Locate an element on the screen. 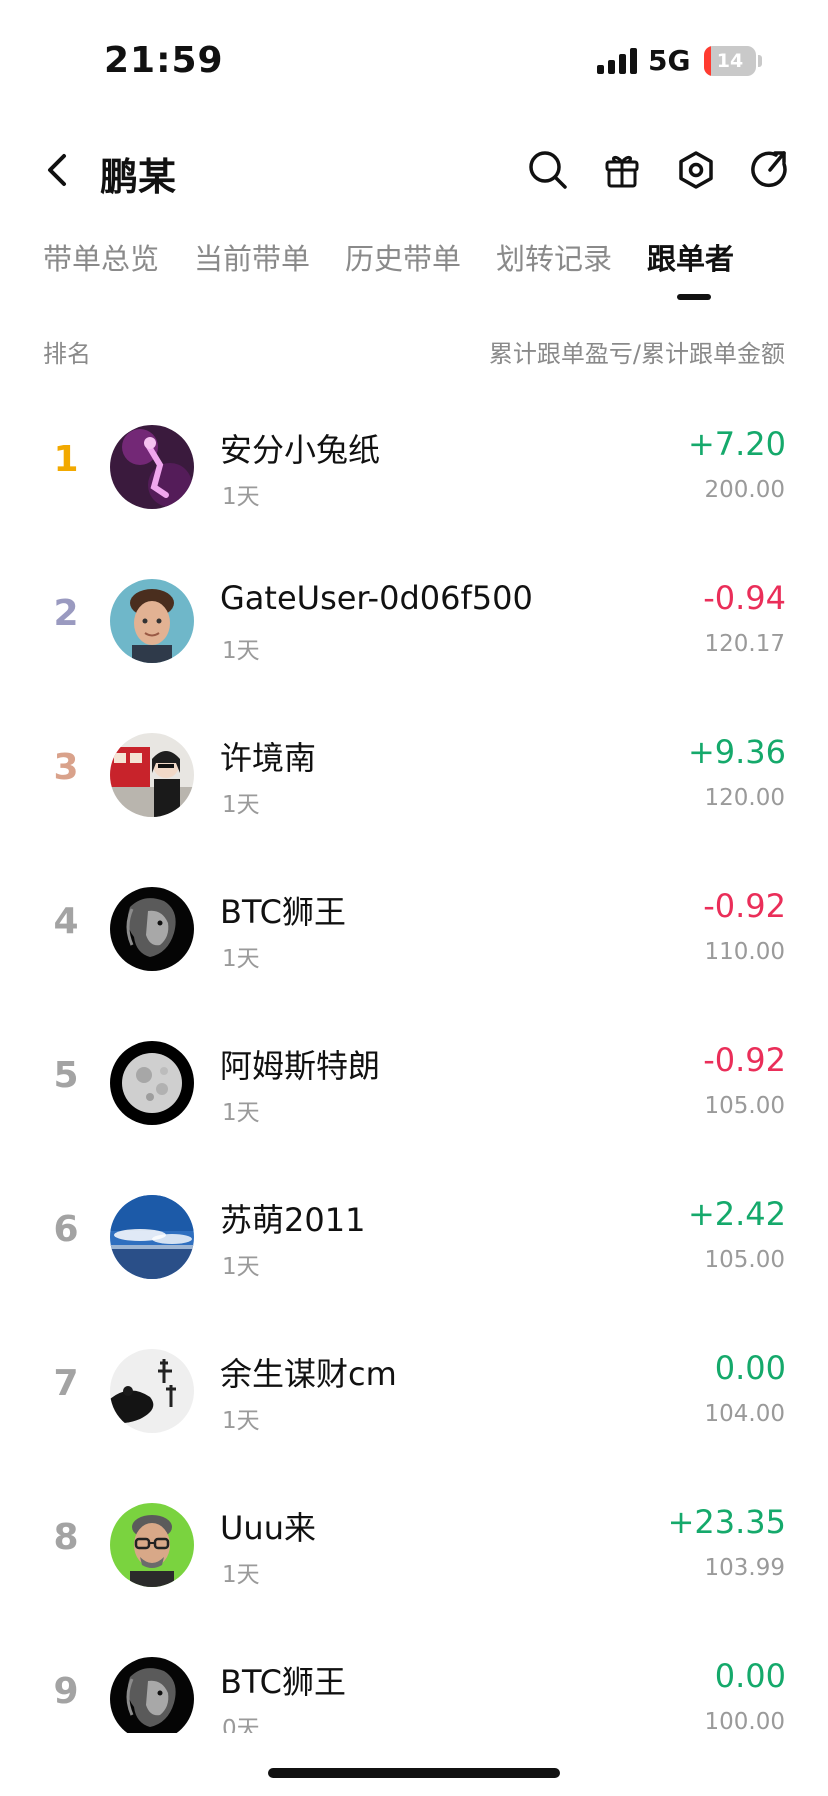 The image size is (828, 1796). nav-bar: 鹏某 is located at coordinates (414, 170).